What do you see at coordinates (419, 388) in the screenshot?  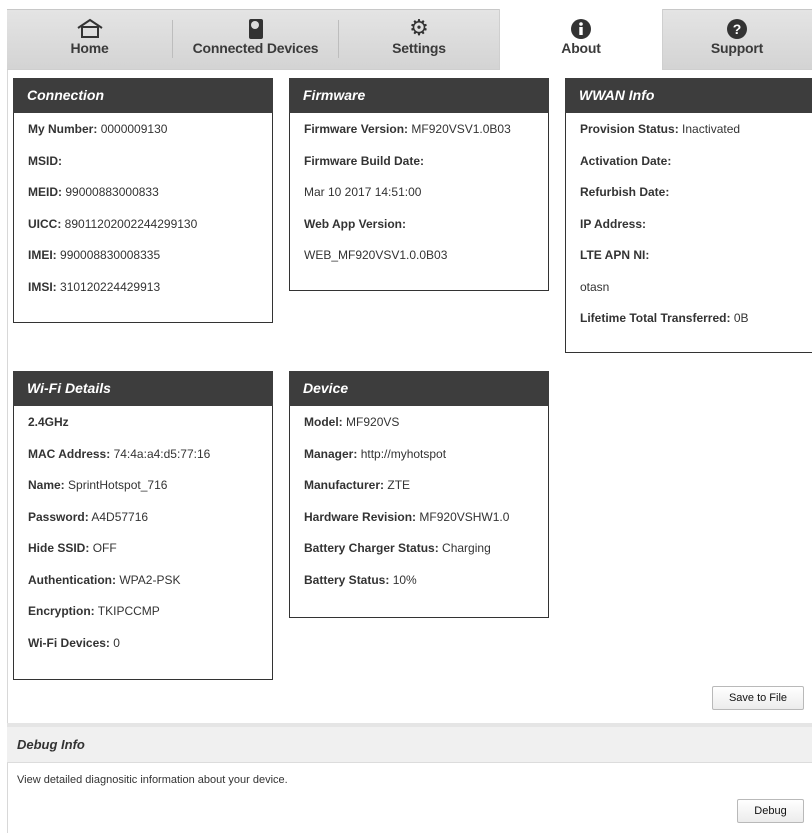 I see `device-title: Device` at bounding box center [419, 388].